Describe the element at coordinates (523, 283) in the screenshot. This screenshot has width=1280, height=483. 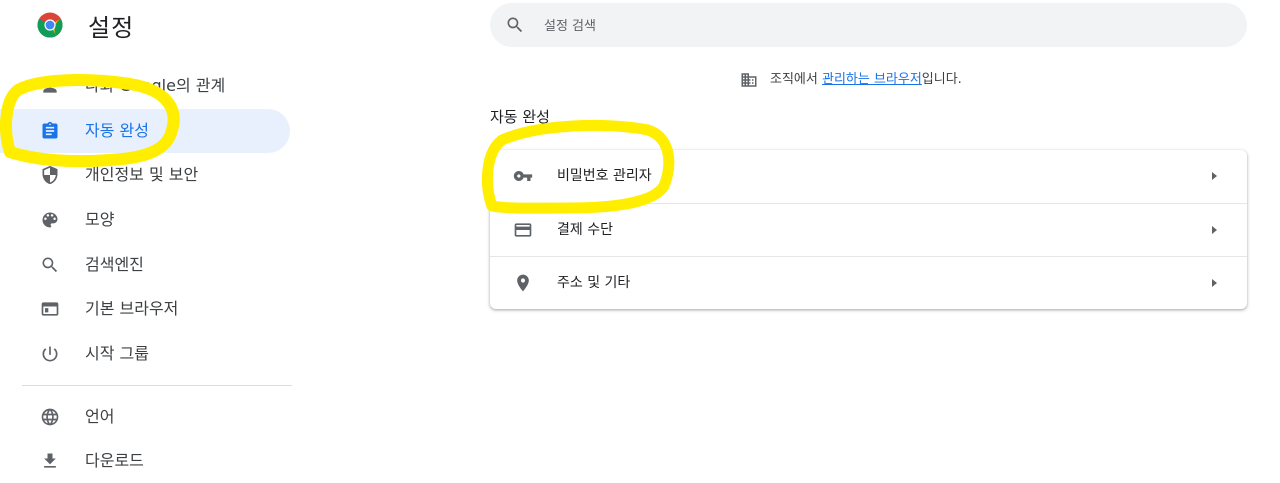
I see `location-pin-icon` at that location.